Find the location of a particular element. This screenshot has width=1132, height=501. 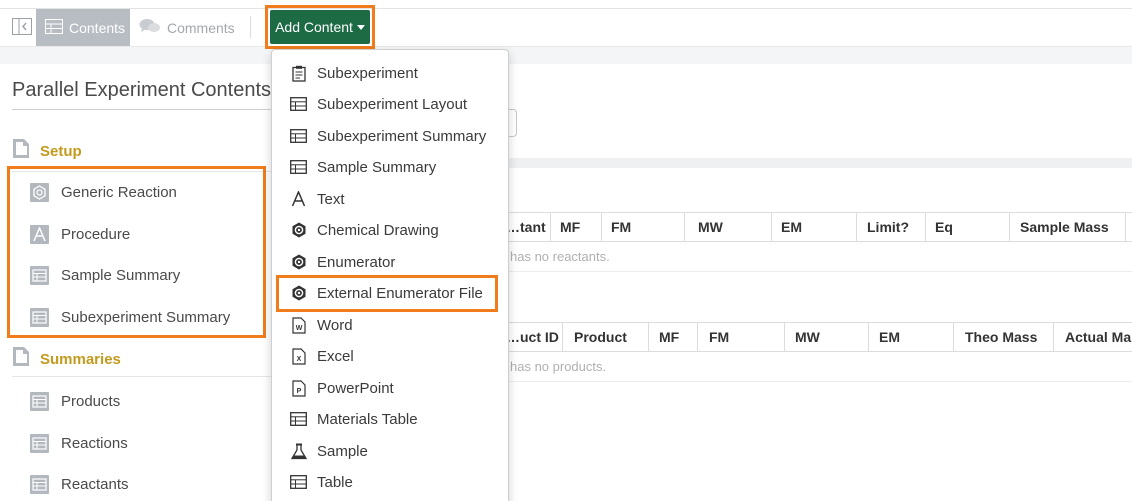

menu-item-enumerator: Enumerator is located at coordinates (390, 262).